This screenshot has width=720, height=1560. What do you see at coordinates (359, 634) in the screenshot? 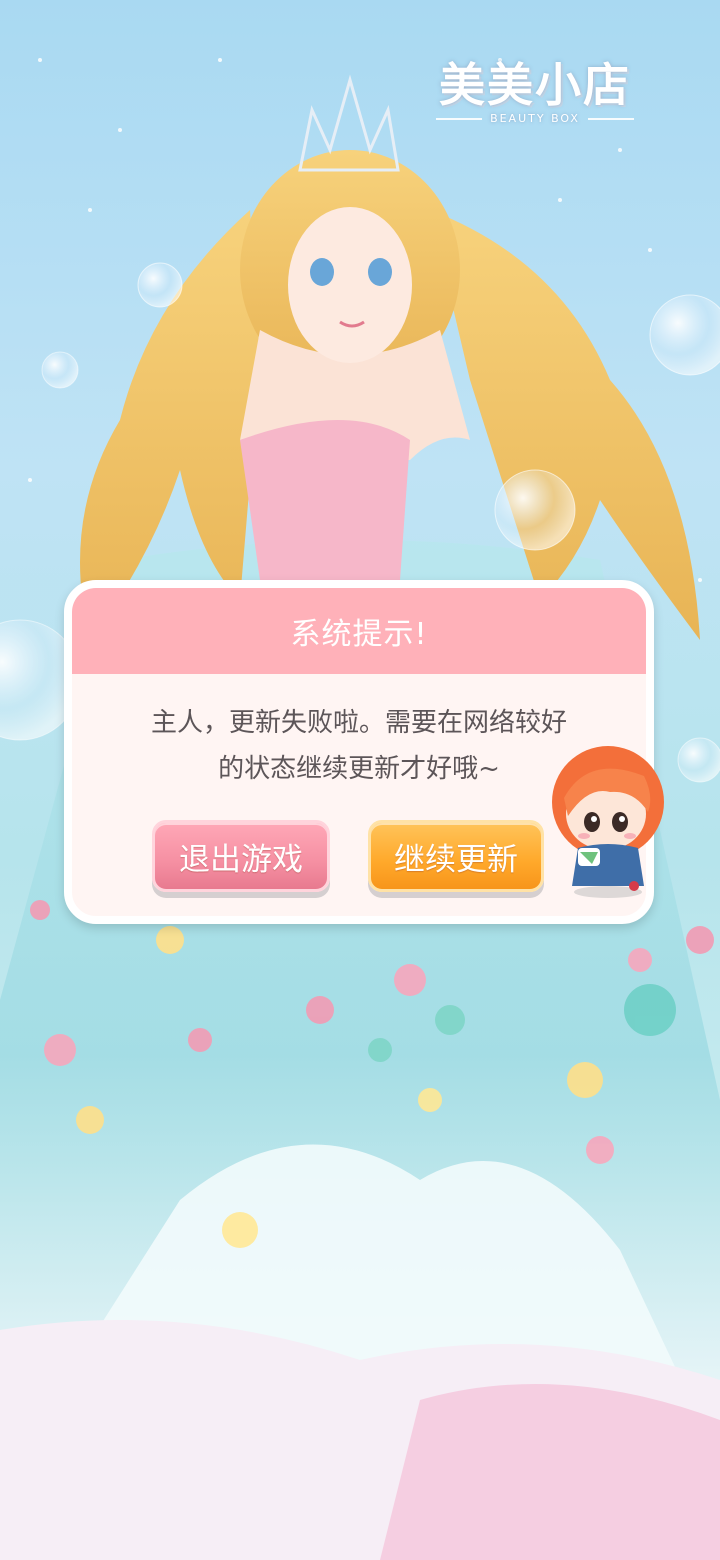
I see `dialog-title: 系统提示!` at bounding box center [359, 634].